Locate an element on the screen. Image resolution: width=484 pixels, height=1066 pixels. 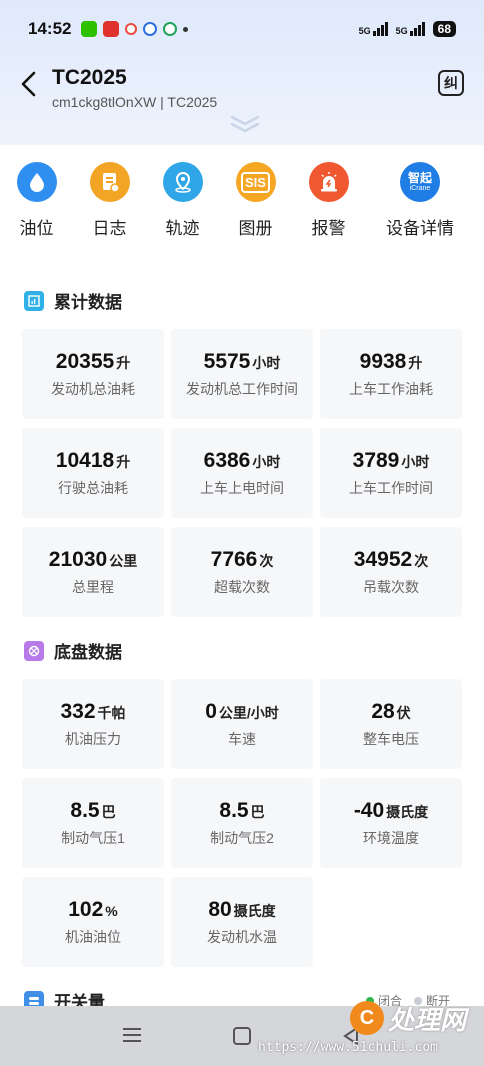
metric-value-line: 28 伏 is located at coordinates (390, 712).